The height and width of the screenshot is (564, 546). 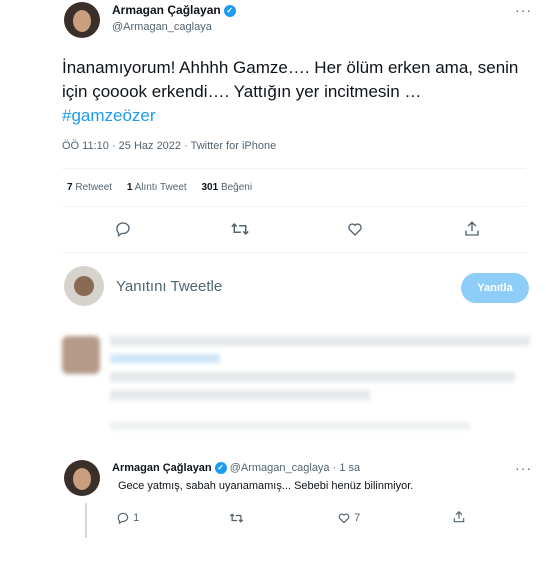 I want to click on author-handle: @Armagan_caglaya, so click(x=162, y=27).